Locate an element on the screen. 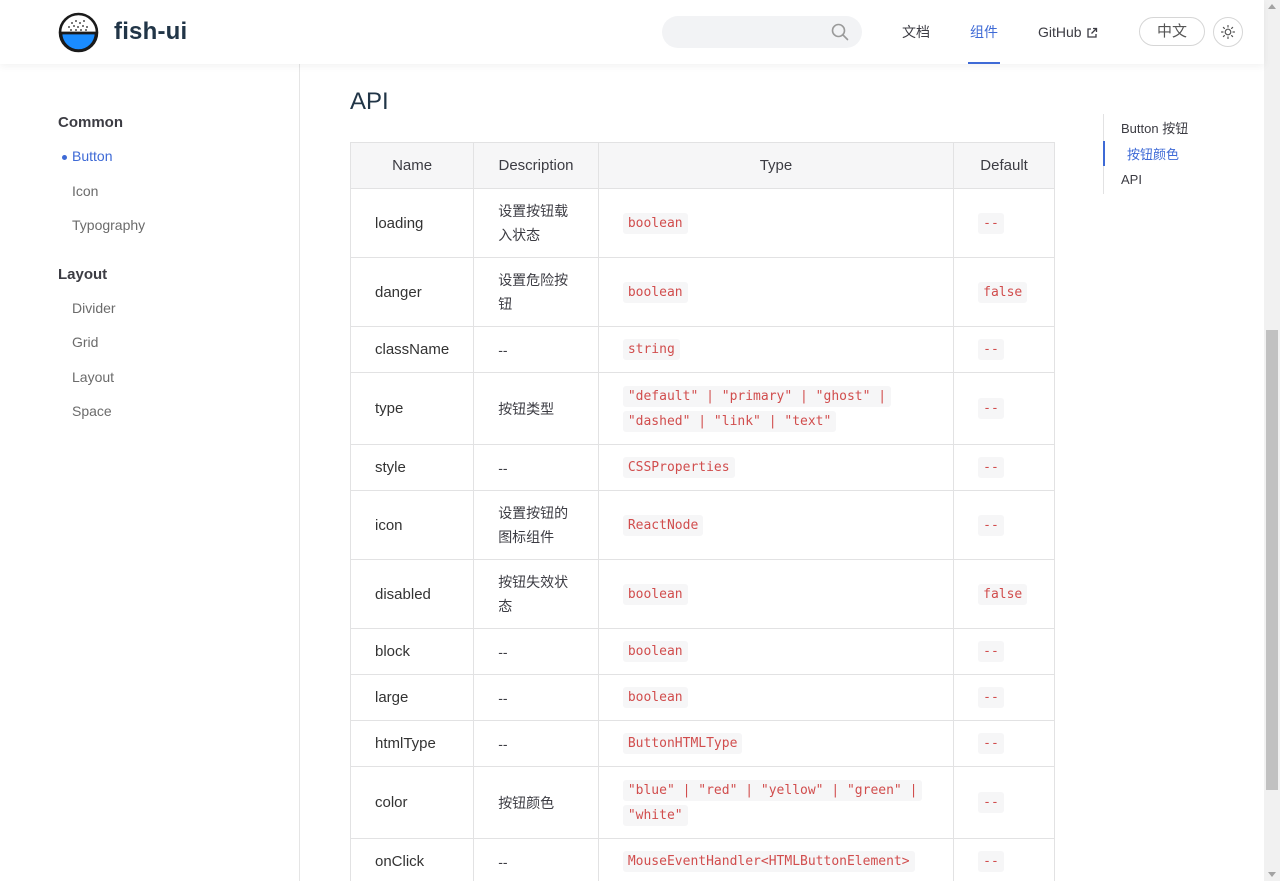  prop-type-cell: CSSProperties is located at coordinates (776, 467).